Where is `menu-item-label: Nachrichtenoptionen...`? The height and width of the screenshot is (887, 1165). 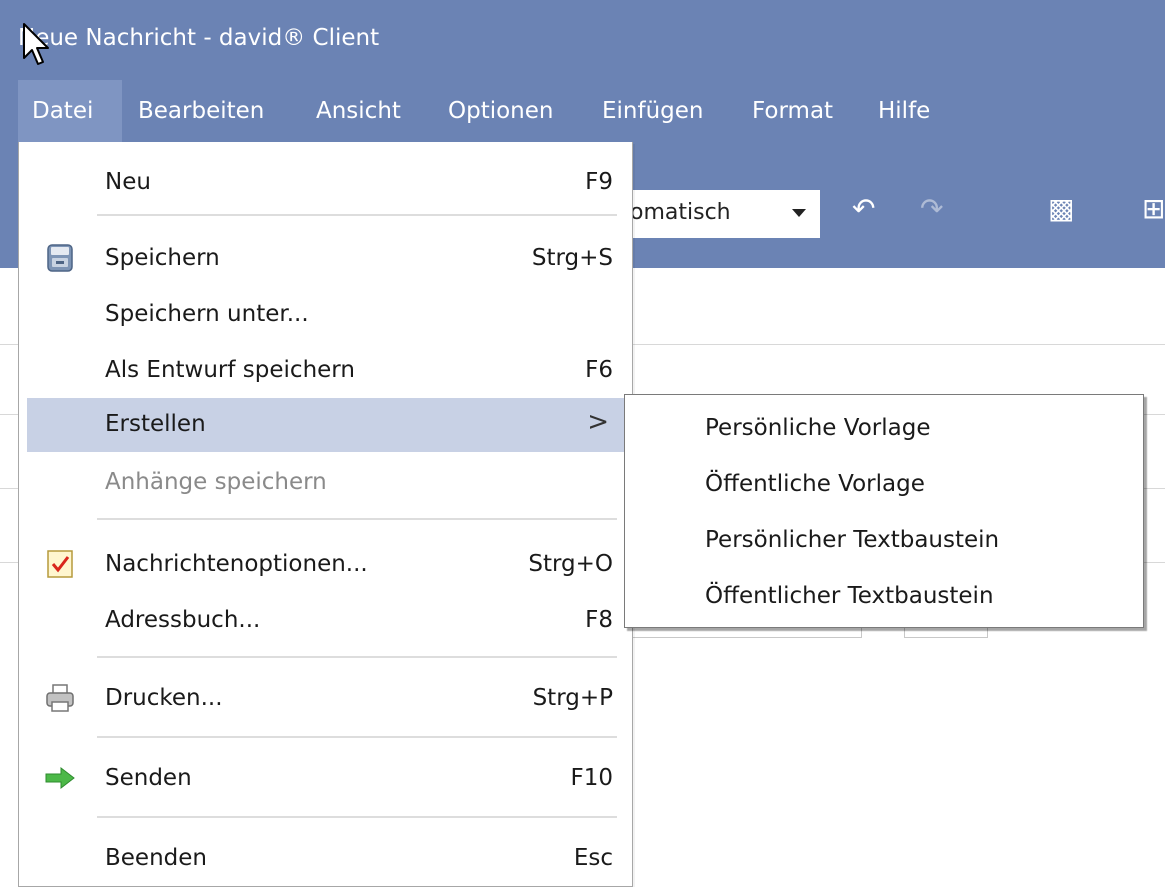 menu-item-label: Nachrichtenoptionen... is located at coordinates (236, 564).